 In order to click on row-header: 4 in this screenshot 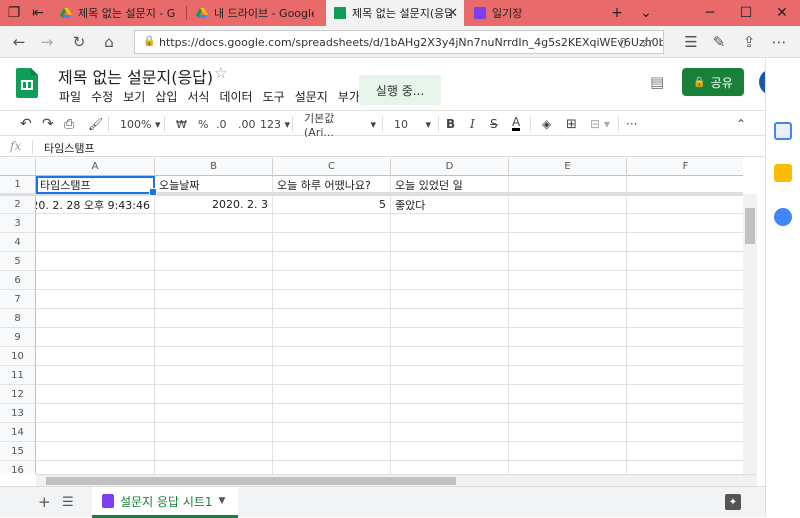, I will do `click(18, 242)`.